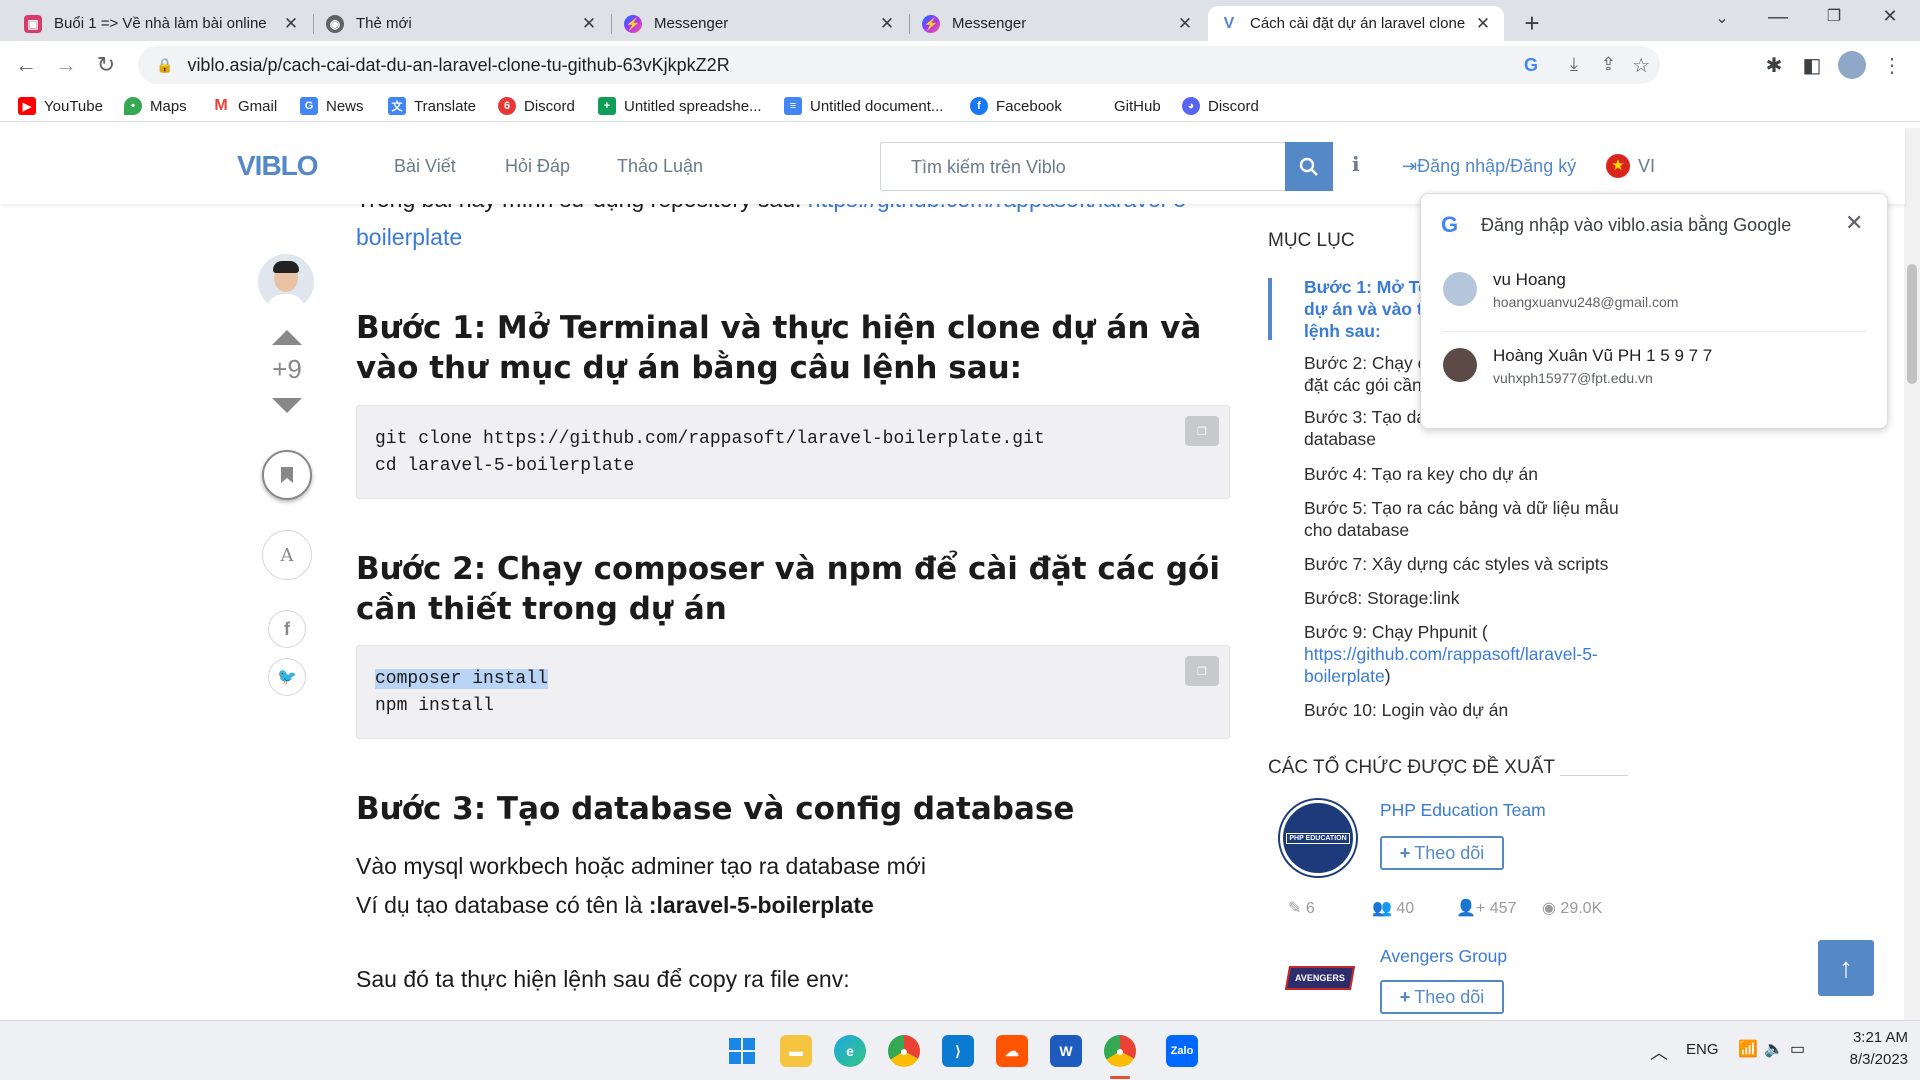  Describe the element at coordinates (106, 65) in the screenshot. I see `reload-button: ↻` at that location.